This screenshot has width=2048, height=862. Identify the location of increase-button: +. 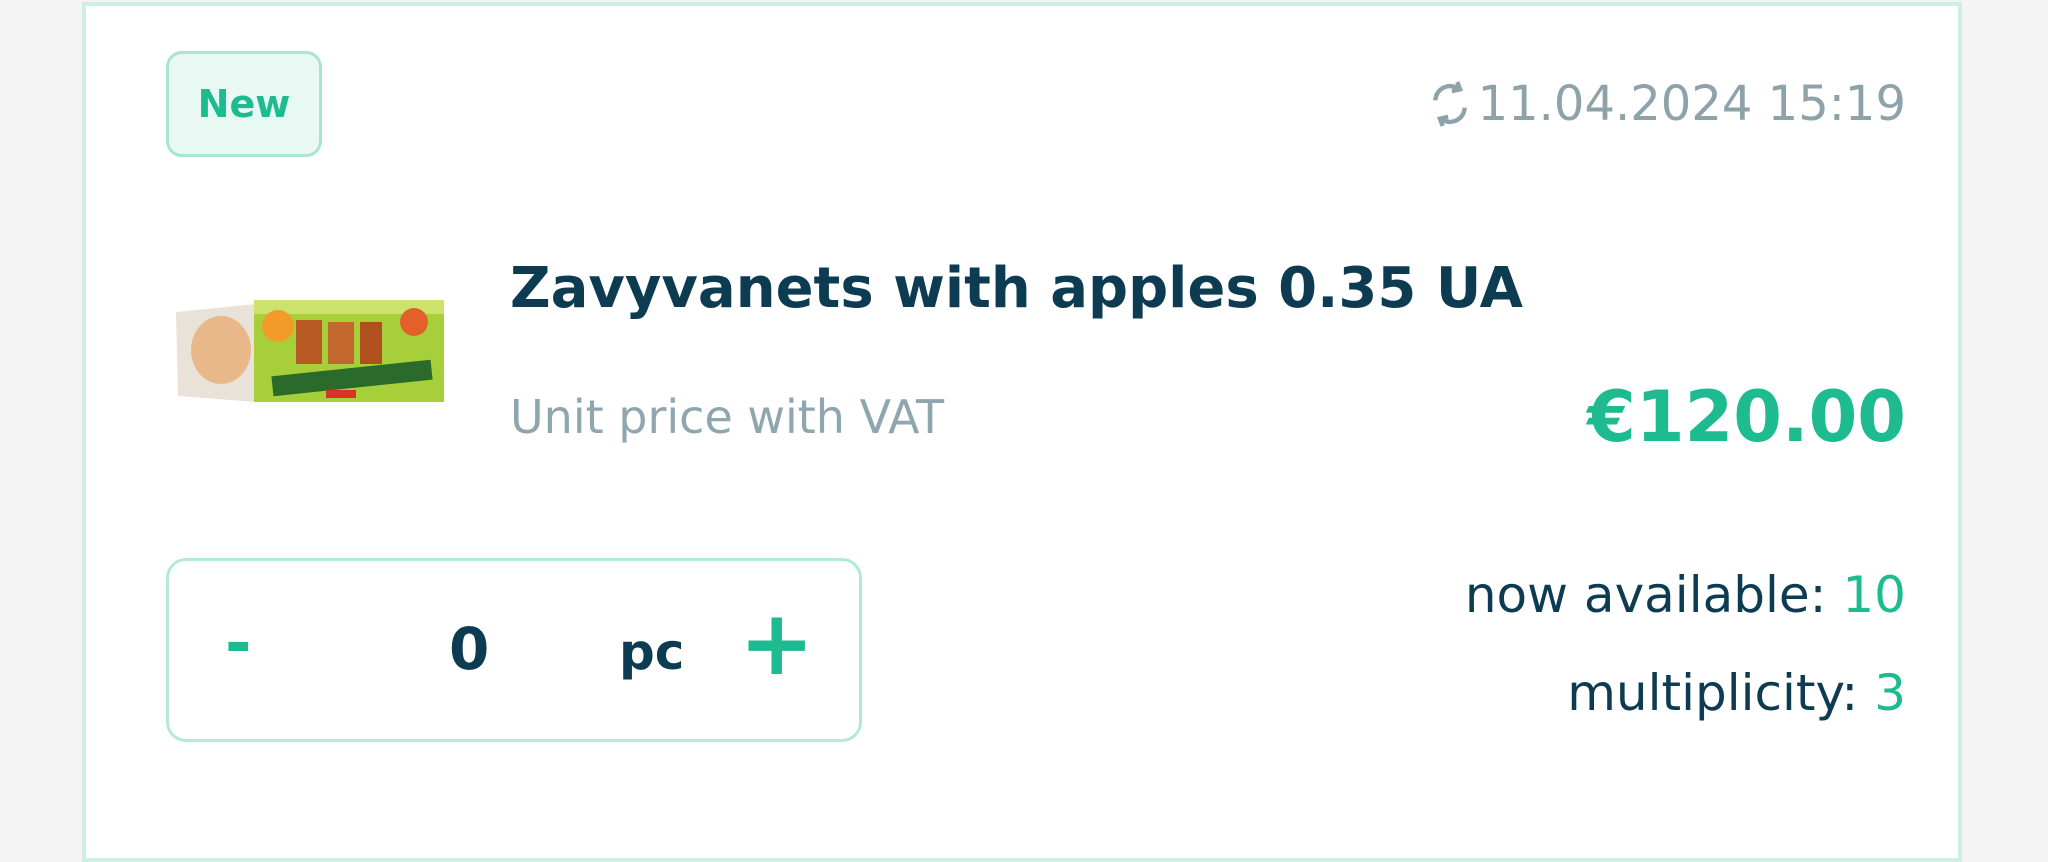
(776, 643).